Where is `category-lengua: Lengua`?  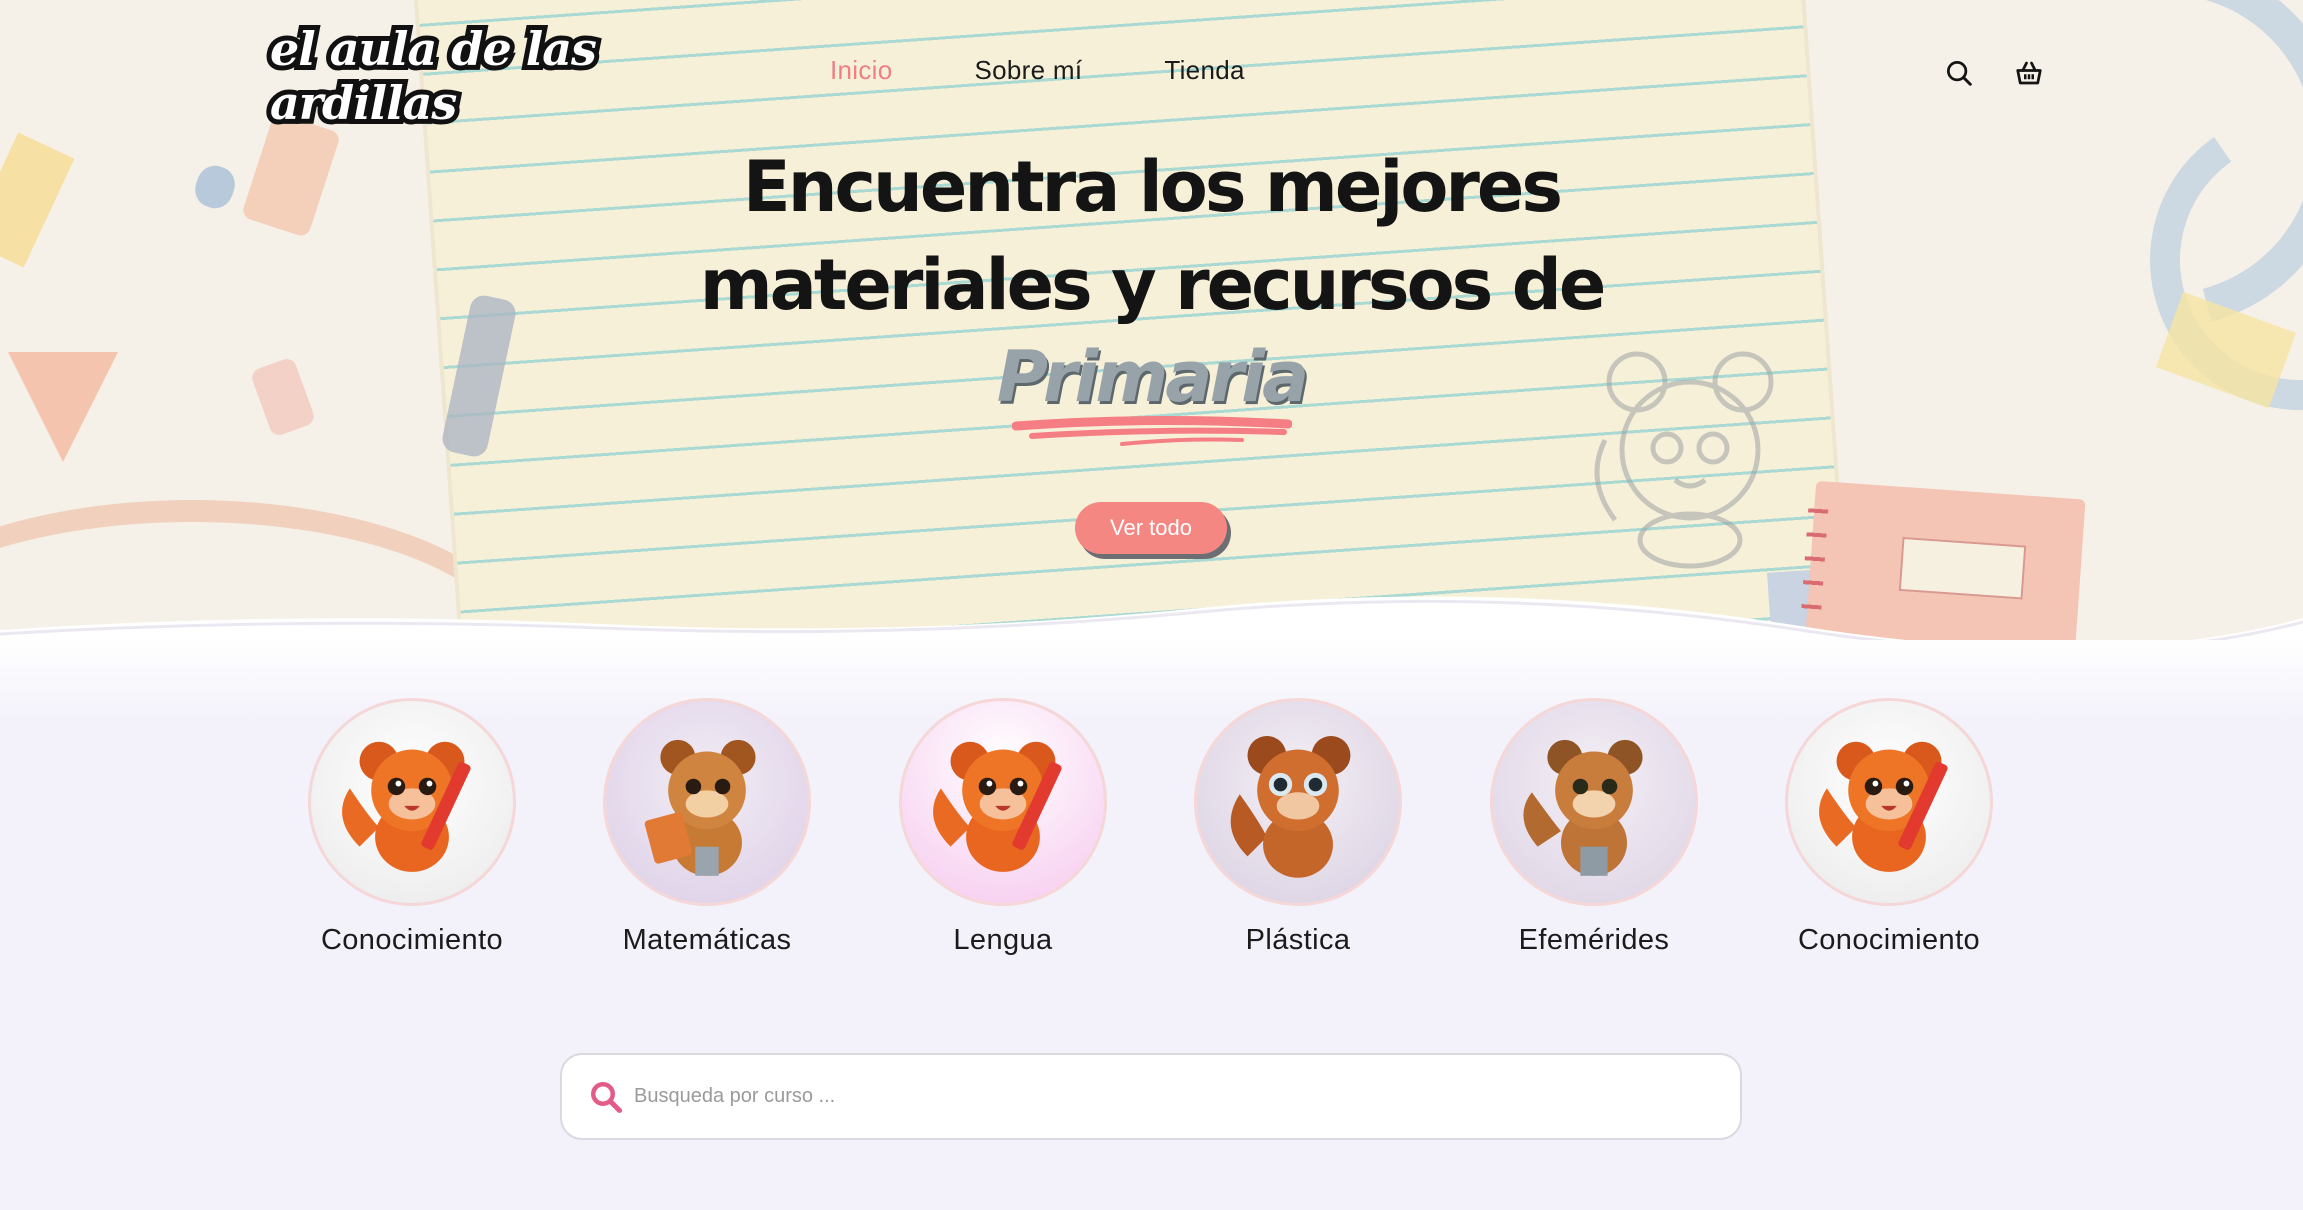 category-lengua: Lengua is located at coordinates (1003, 827).